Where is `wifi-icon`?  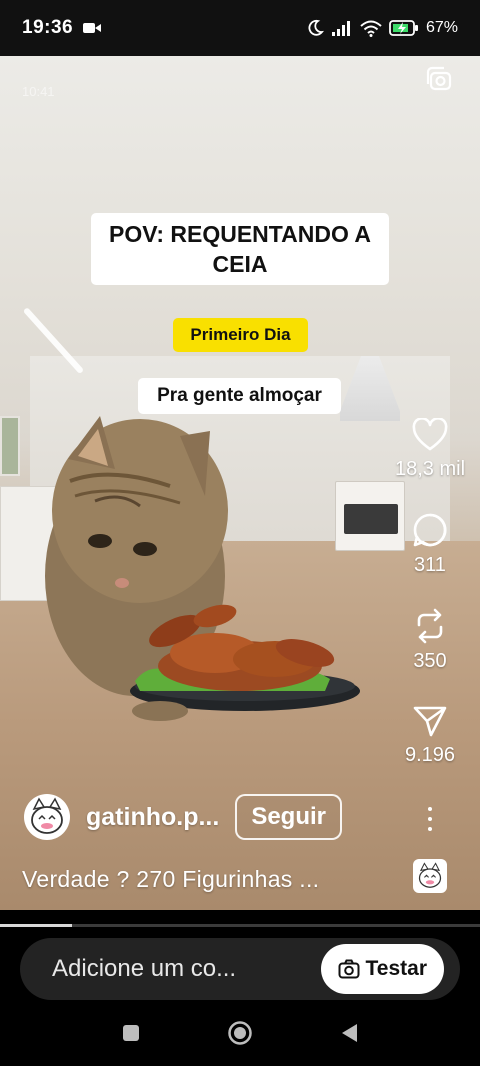
wifi-icon is located at coordinates (371, 28).